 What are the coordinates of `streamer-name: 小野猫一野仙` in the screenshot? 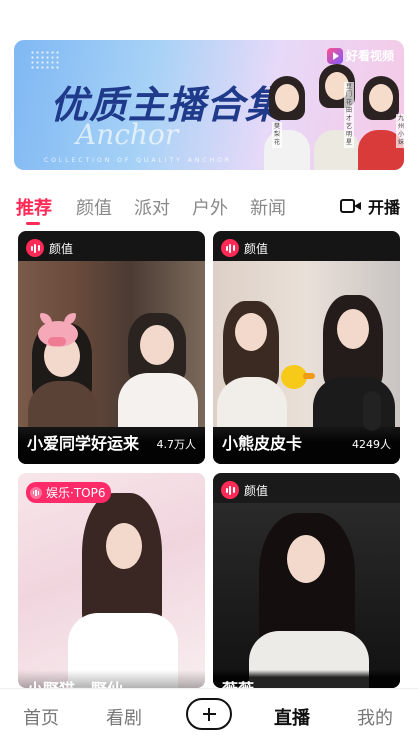 It's located at (75, 682).